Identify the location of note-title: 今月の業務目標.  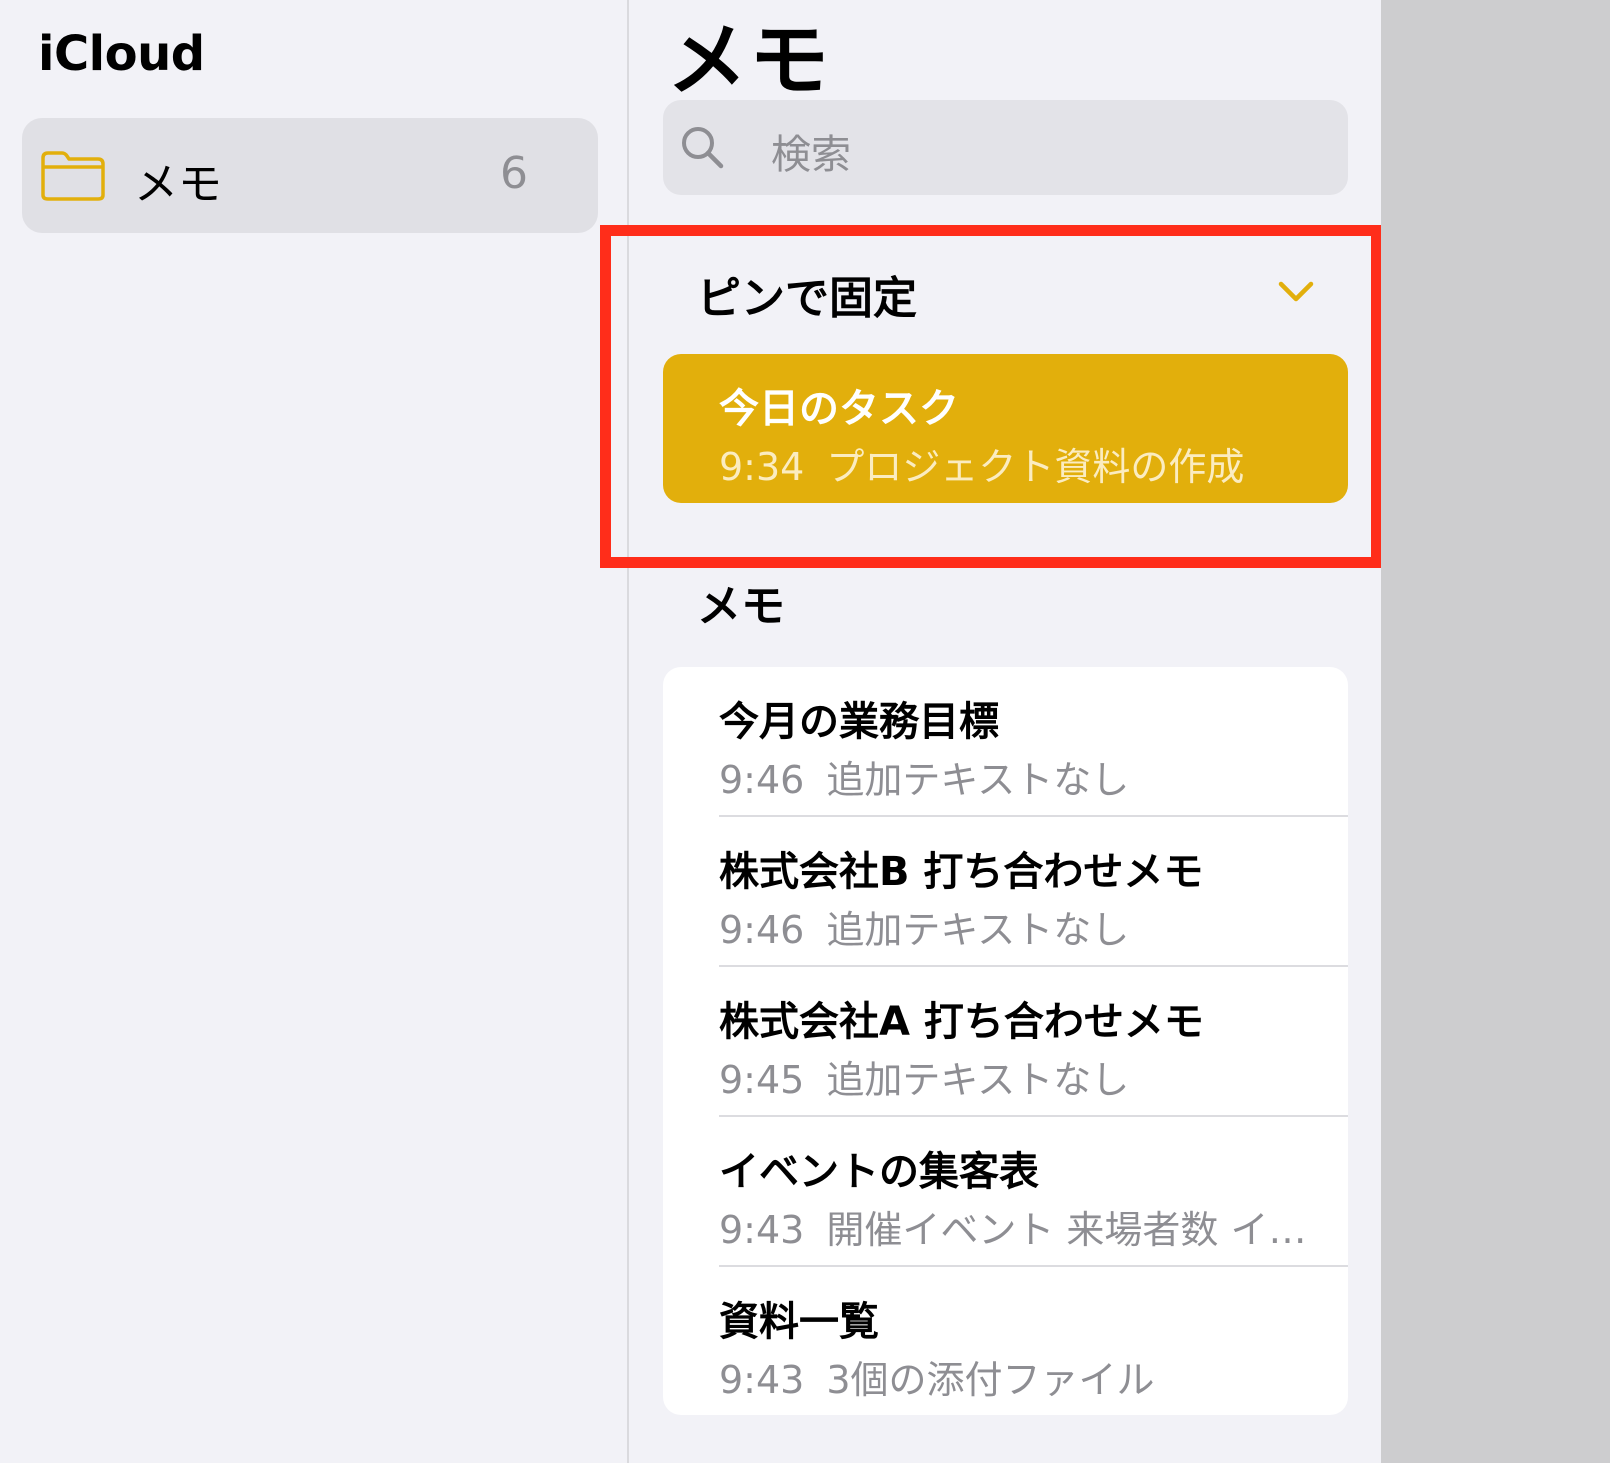
(859, 722).